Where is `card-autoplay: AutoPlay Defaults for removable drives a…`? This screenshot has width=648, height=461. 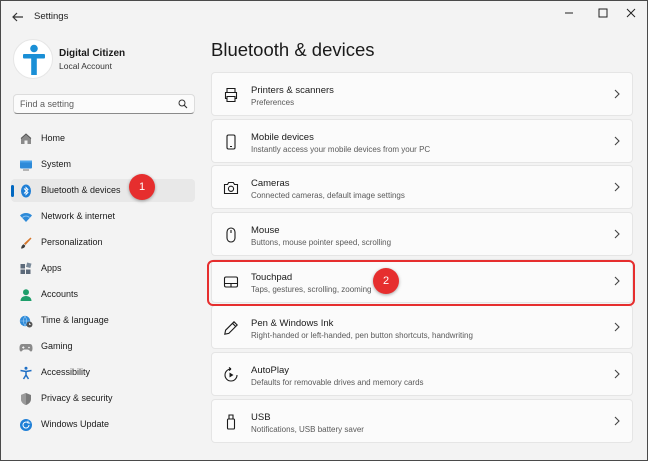 card-autoplay: AutoPlay Defaults for removable drives a… is located at coordinates (422, 374).